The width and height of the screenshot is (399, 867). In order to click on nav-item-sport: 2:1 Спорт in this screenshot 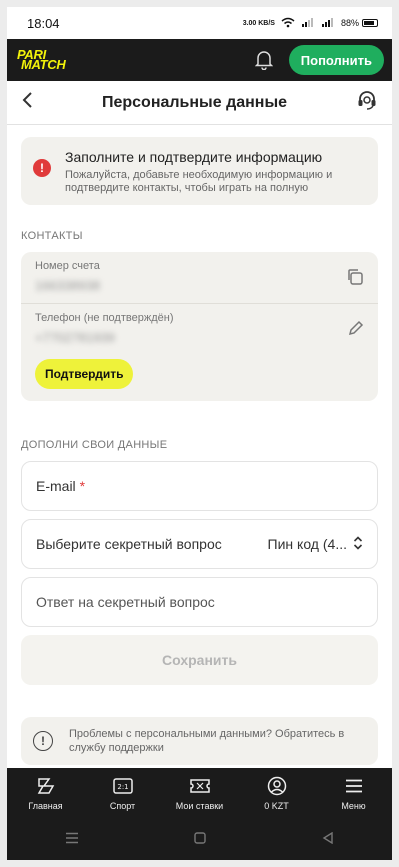, I will do `click(123, 793)`.